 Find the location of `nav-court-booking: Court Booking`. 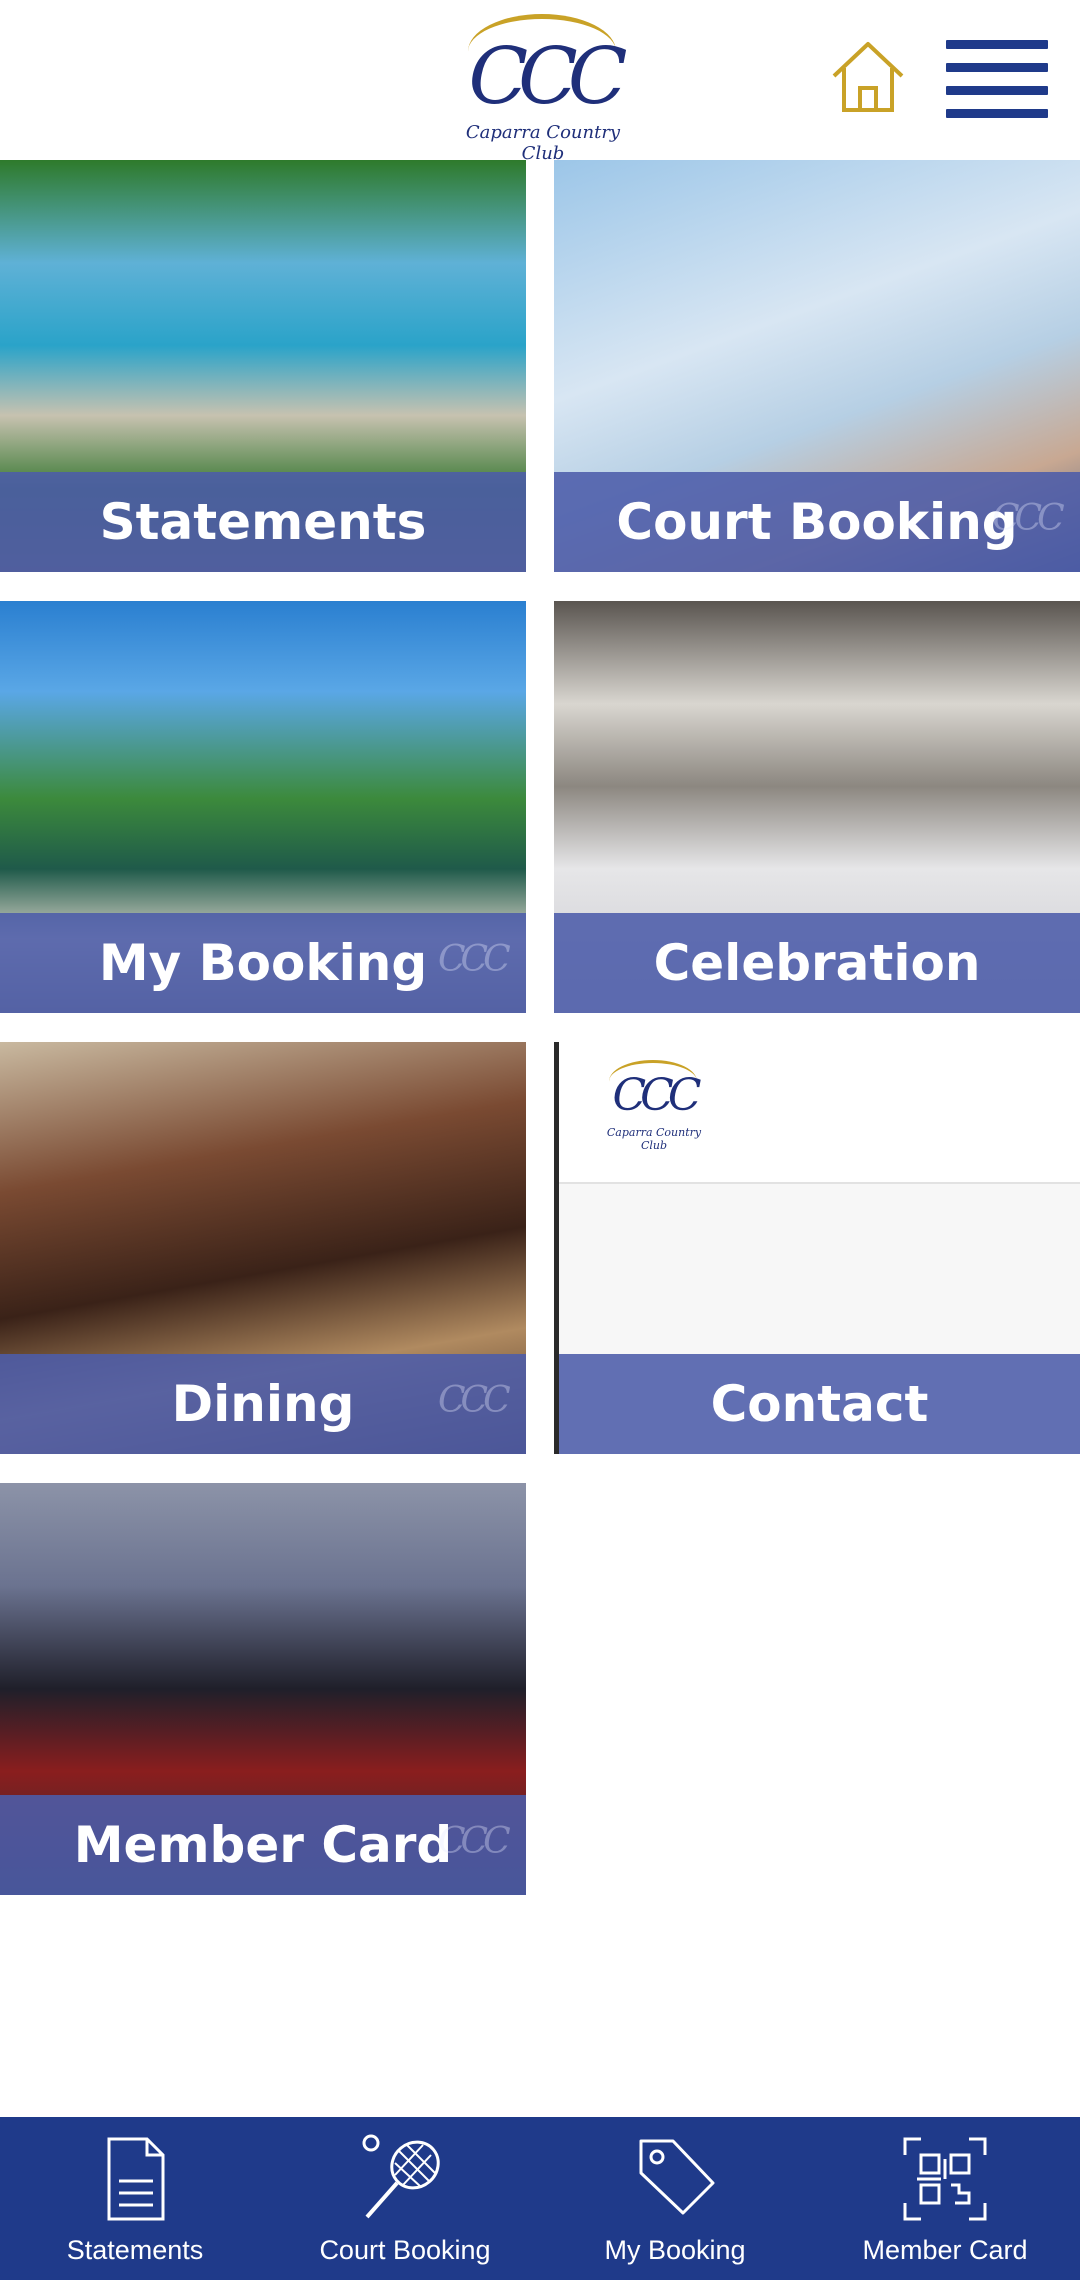

nav-court-booking: Court Booking is located at coordinates (405, 2198).